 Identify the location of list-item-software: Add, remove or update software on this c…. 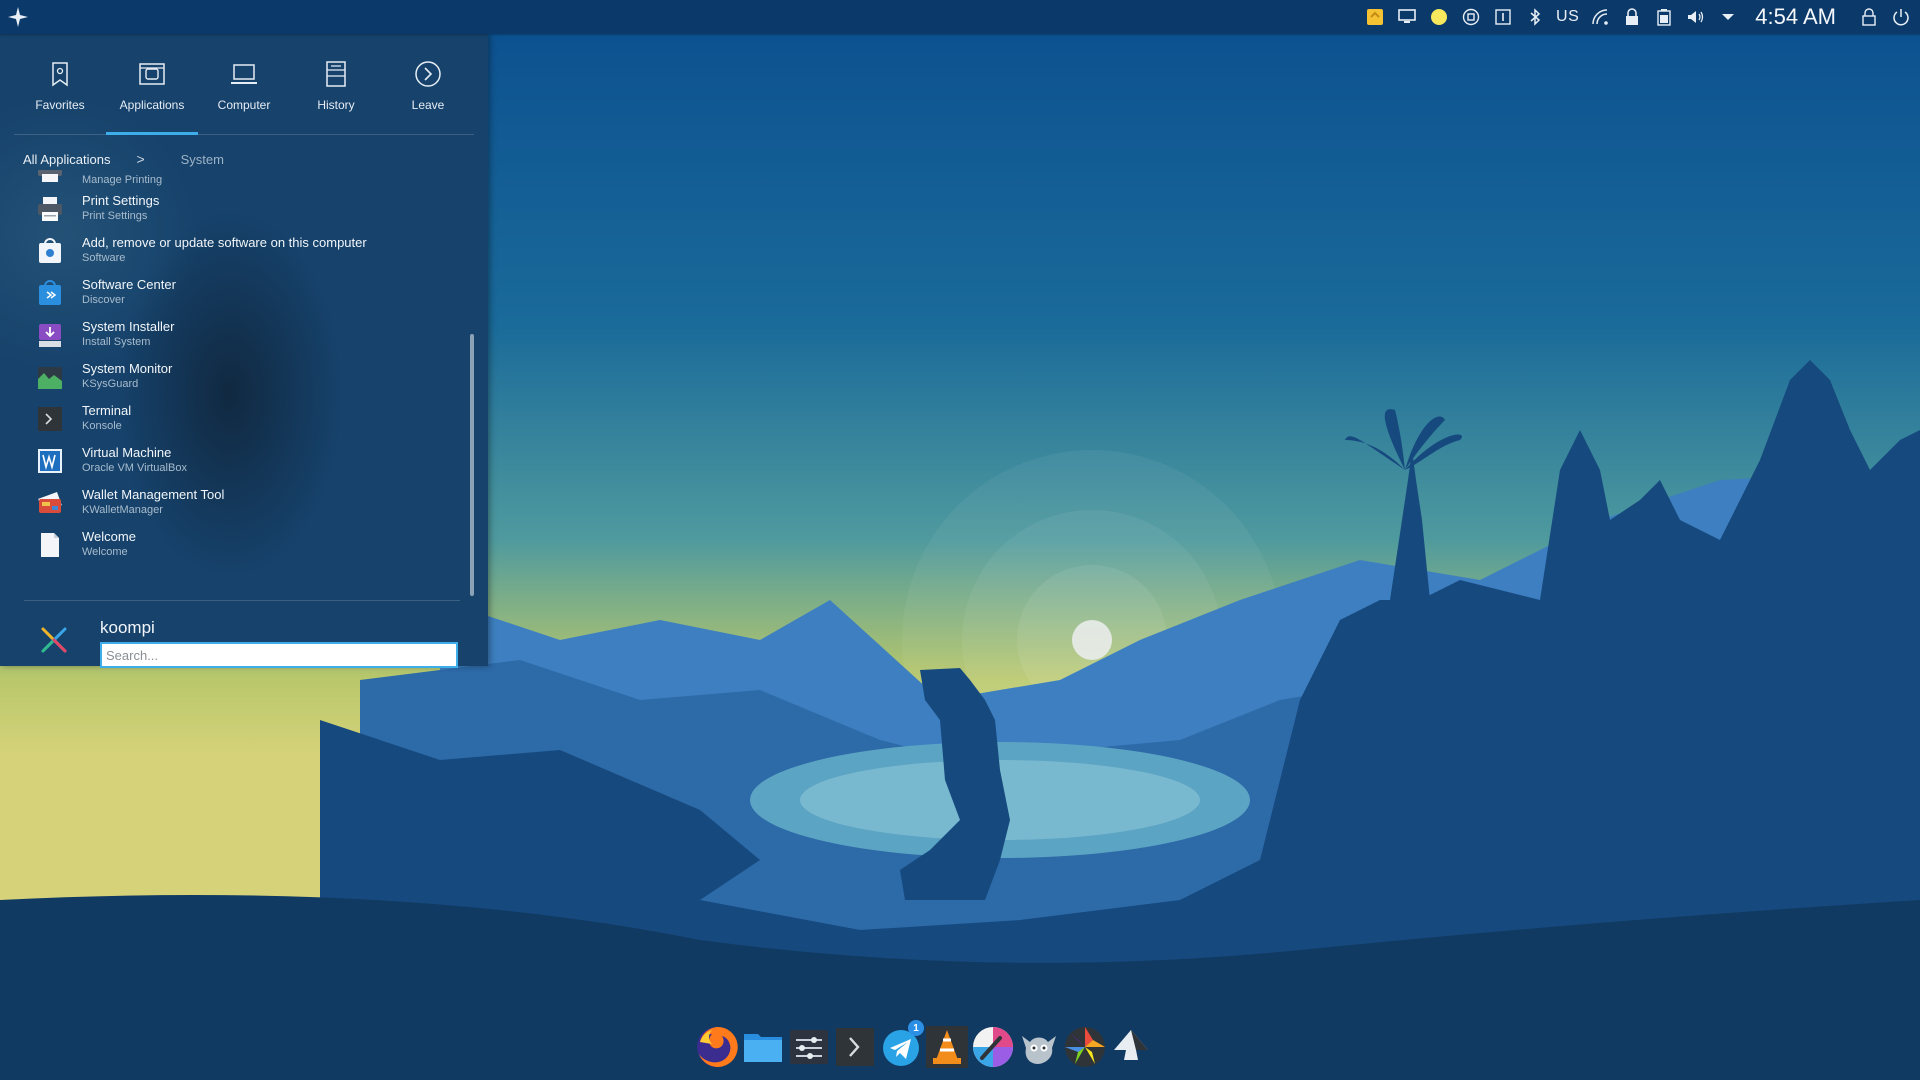
(239, 252).